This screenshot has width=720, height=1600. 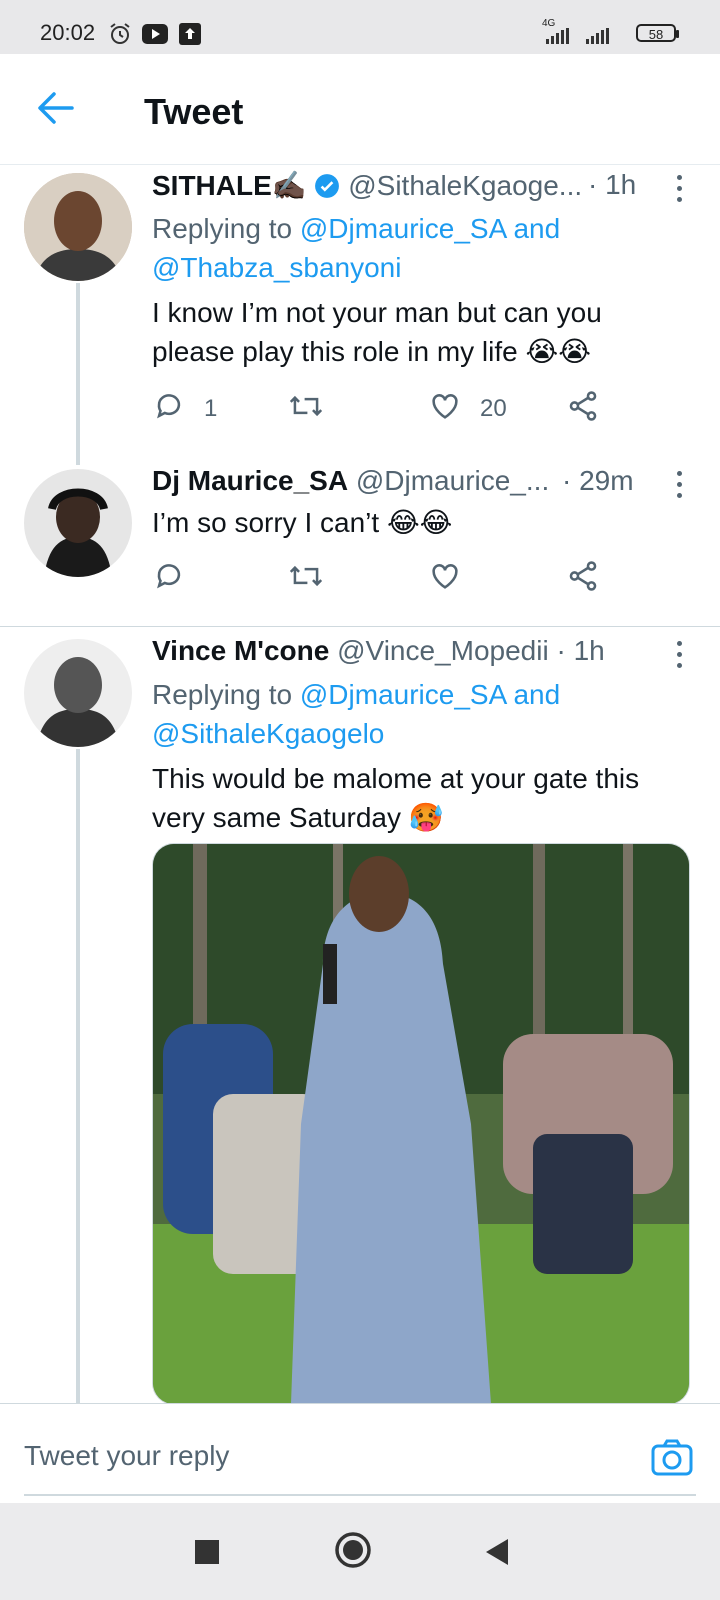 I want to click on user-handle: @Vince_Mopedii, so click(x=443, y=650).